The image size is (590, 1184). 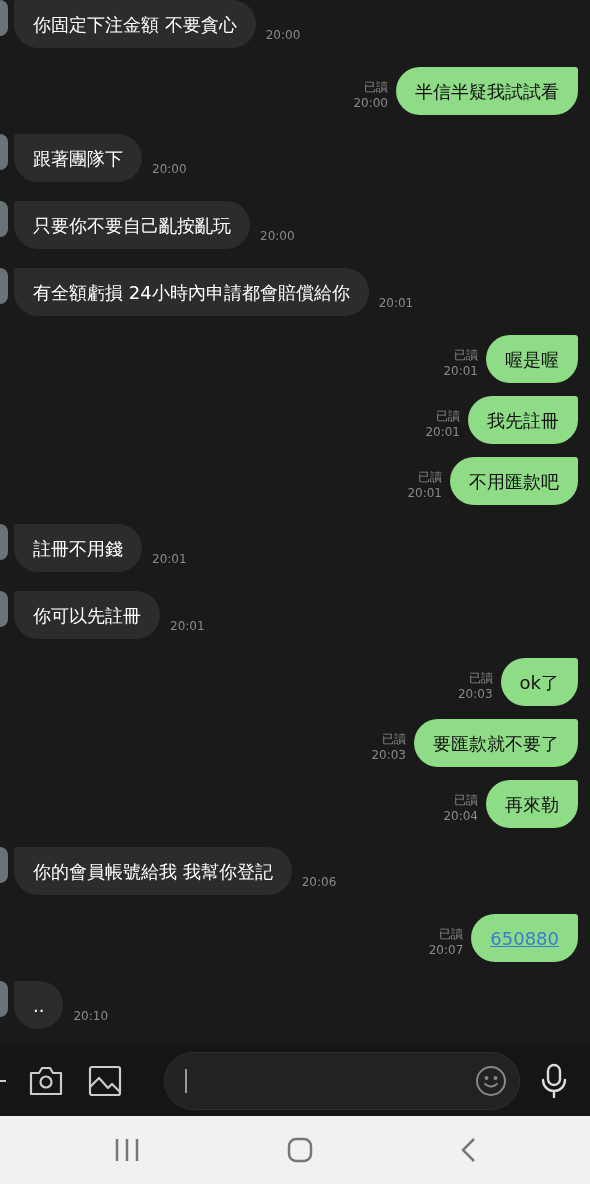 I want to click on recent-apps-icon, so click(x=126, y=1150).